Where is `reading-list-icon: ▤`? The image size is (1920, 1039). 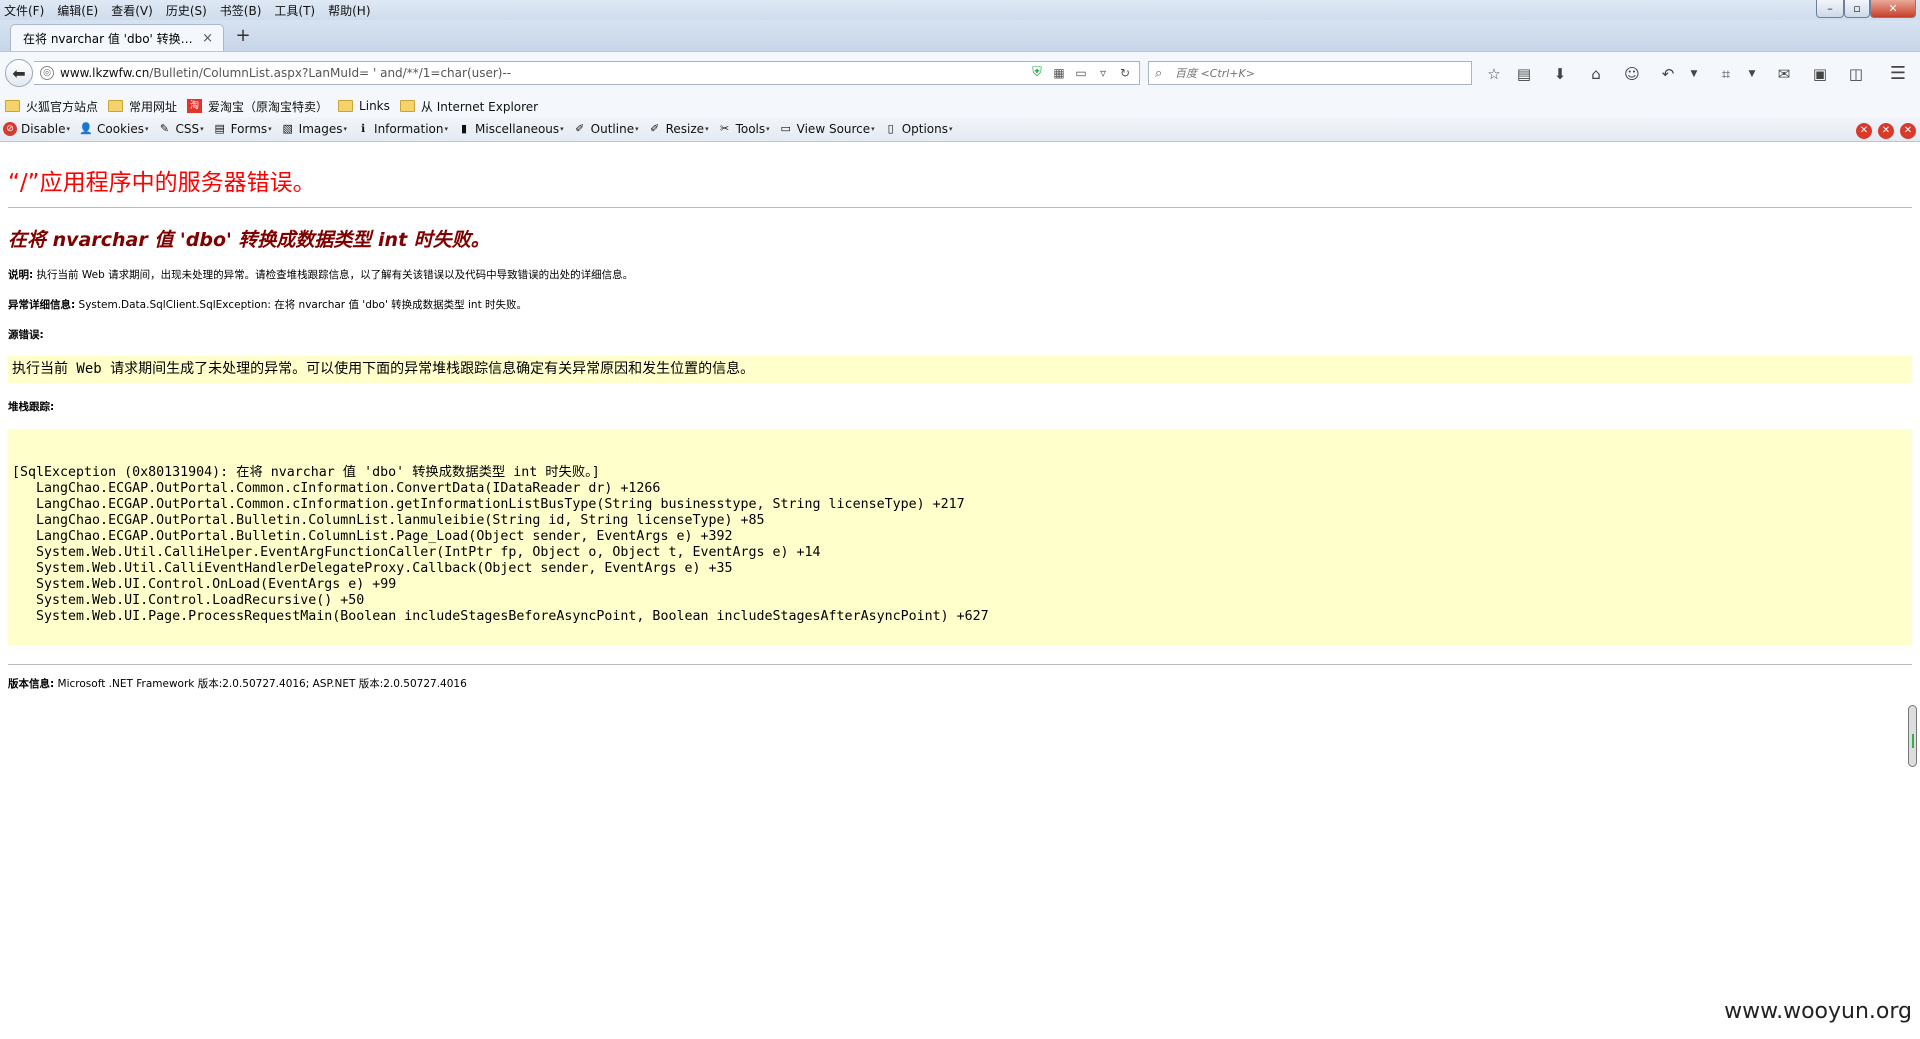
reading-list-icon: ▤ is located at coordinates (1524, 74).